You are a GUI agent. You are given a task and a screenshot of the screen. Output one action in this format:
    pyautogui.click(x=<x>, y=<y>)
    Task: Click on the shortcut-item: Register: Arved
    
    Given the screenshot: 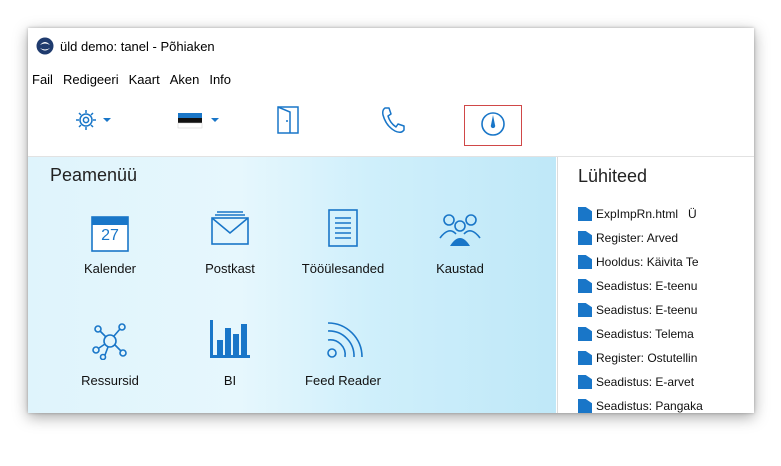 What is the action you would take?
    pyautogui.click(x=666, y=238)
    